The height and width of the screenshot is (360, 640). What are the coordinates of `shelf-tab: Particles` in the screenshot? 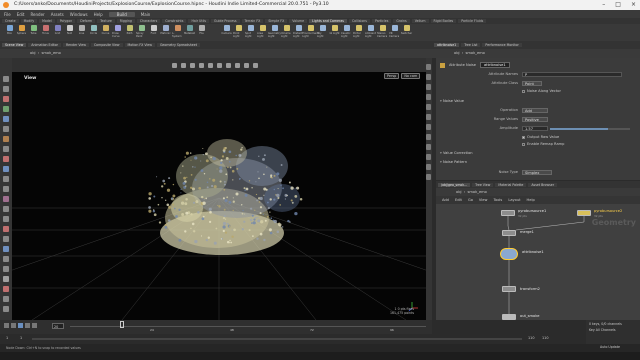 It's located at (381, 21).